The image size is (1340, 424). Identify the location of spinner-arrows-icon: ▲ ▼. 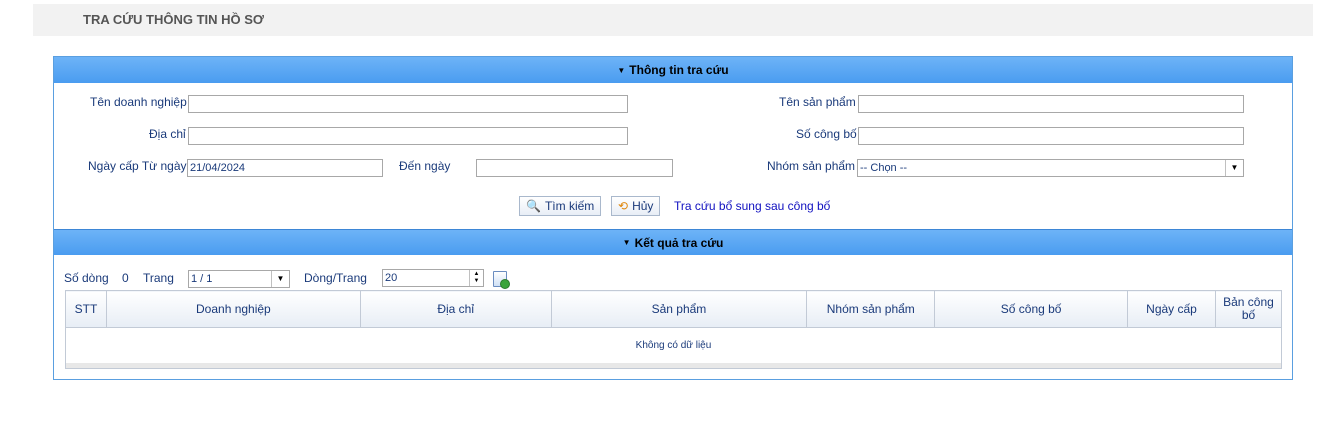
(476, 278).